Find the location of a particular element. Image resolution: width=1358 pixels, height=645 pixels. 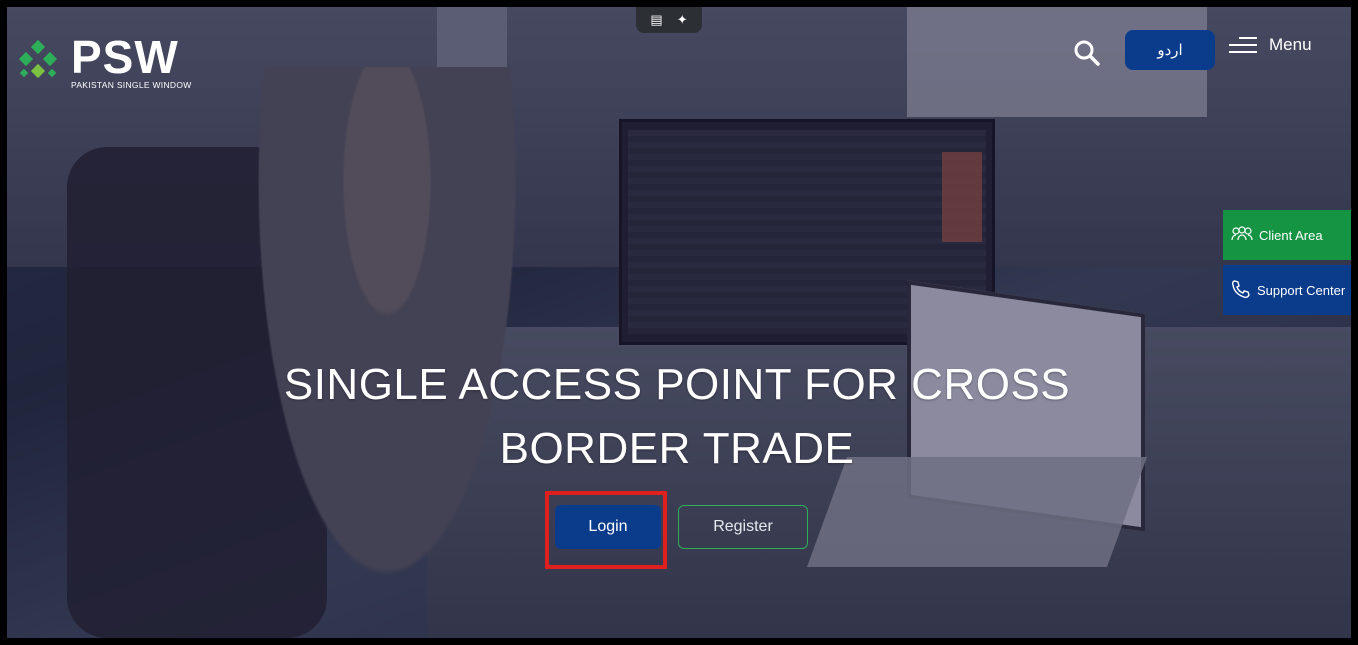

sparkle-icon: ✦ is located at coordinates (682, 20).